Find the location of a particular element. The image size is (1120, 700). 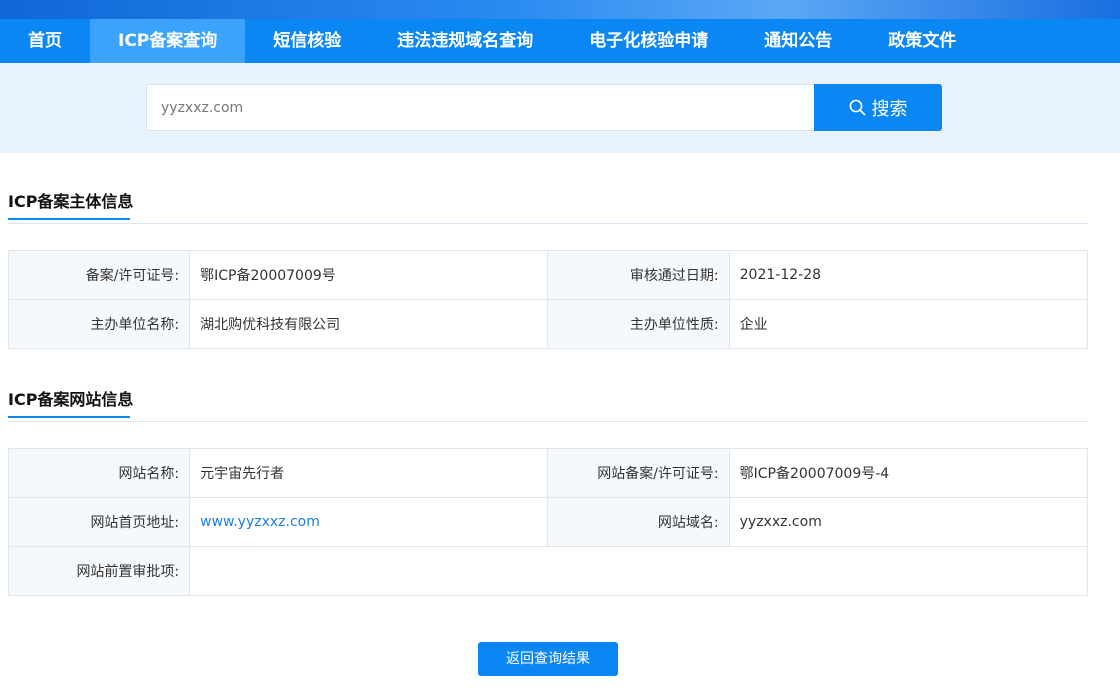

search-area: 搜索 is located at coordinates (560, 108).